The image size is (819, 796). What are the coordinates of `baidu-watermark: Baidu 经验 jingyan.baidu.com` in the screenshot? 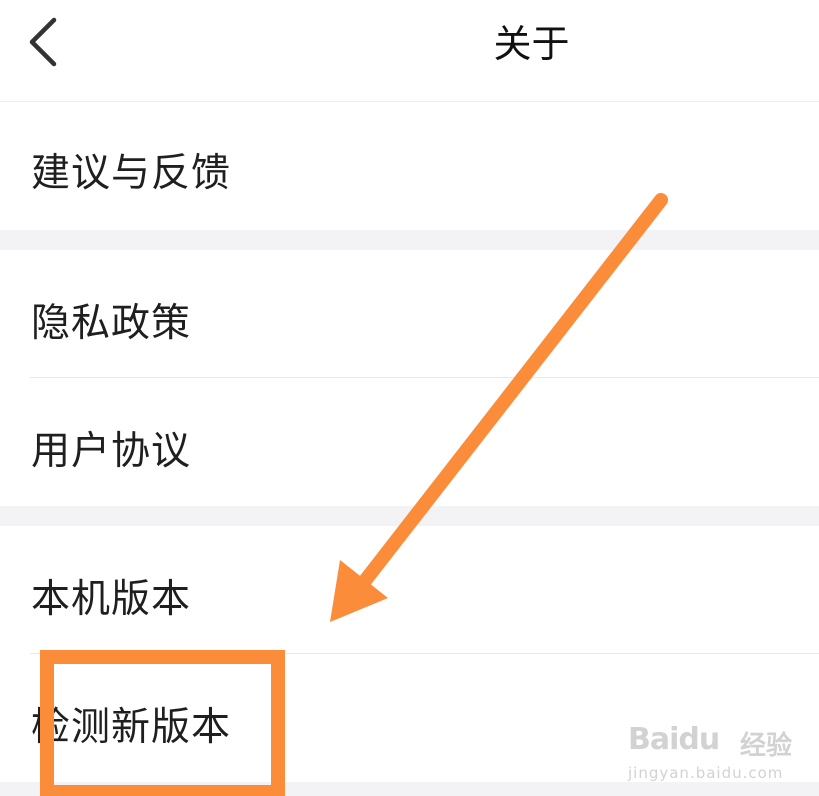 It's located at (714, 748).